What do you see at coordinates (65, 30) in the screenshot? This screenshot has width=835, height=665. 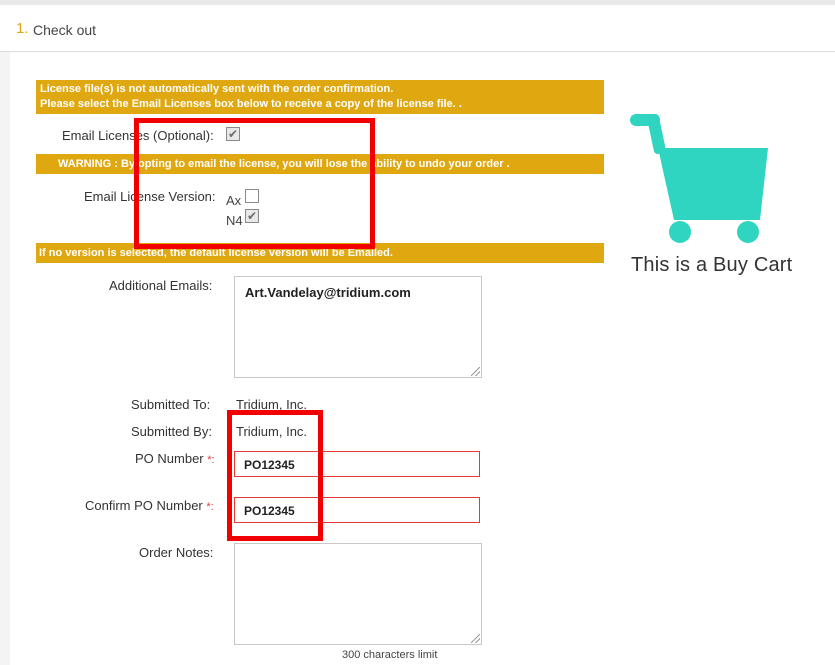 I see `section-title: Check out` at bounding box center [65, 30].